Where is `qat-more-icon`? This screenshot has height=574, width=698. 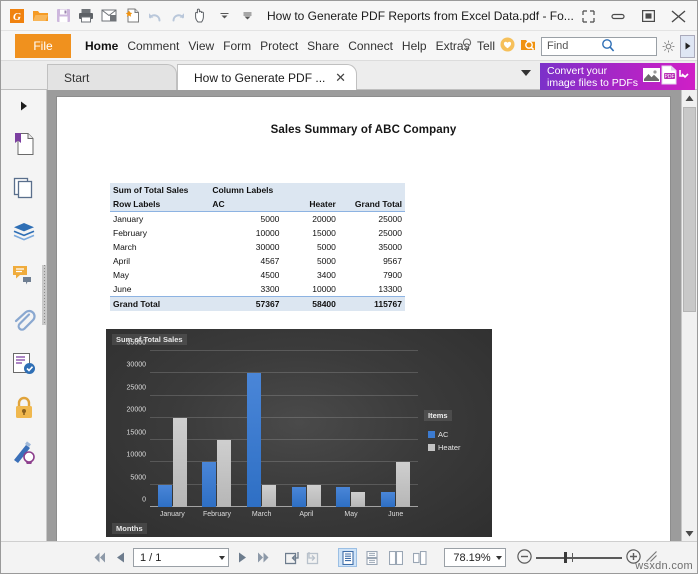 qat-more-icon is located at coordinates (247, 16).